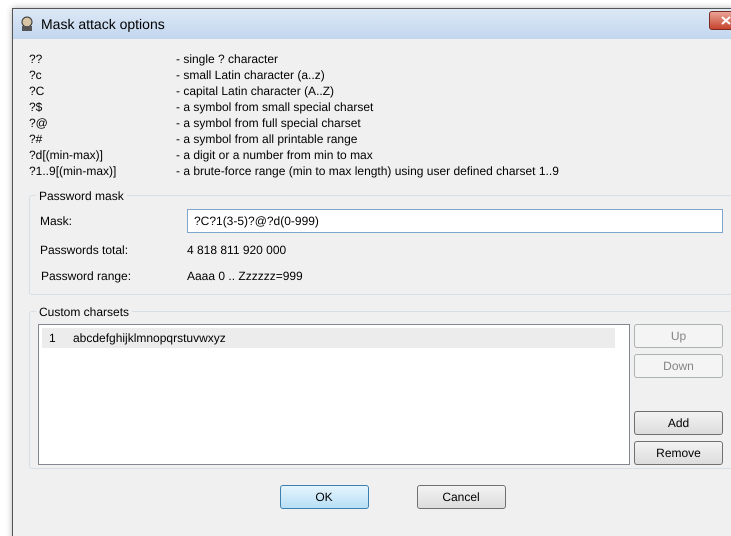 The image size is (731, 536). Describe the element at coordinates (324, 497) in the screenshot. I see `dialog-button: OK` at that location.